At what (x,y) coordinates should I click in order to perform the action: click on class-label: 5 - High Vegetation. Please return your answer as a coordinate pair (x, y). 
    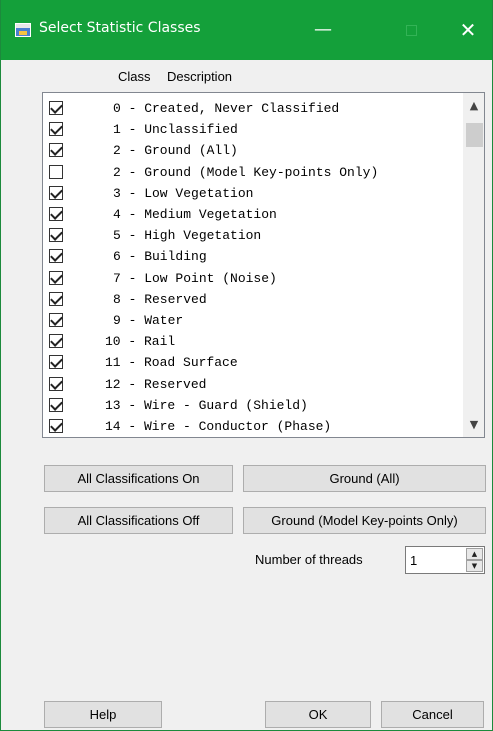
    Looking at the image, I should click on (187, 236).